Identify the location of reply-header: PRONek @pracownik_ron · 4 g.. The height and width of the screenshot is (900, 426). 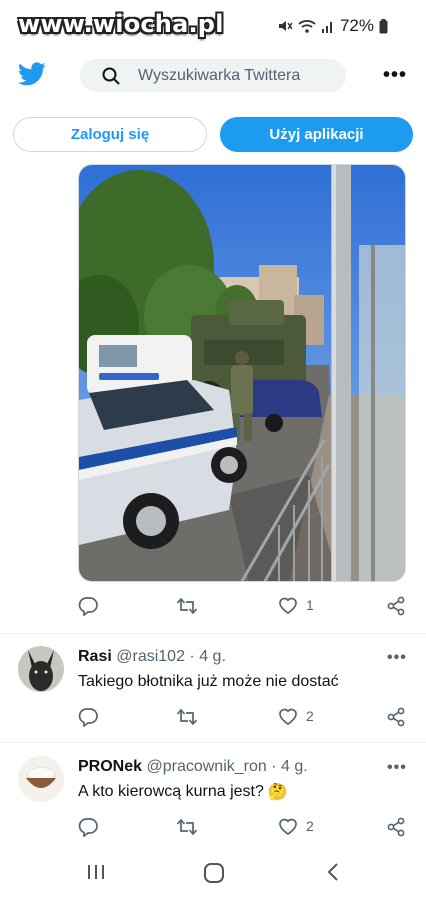
(193, 767).